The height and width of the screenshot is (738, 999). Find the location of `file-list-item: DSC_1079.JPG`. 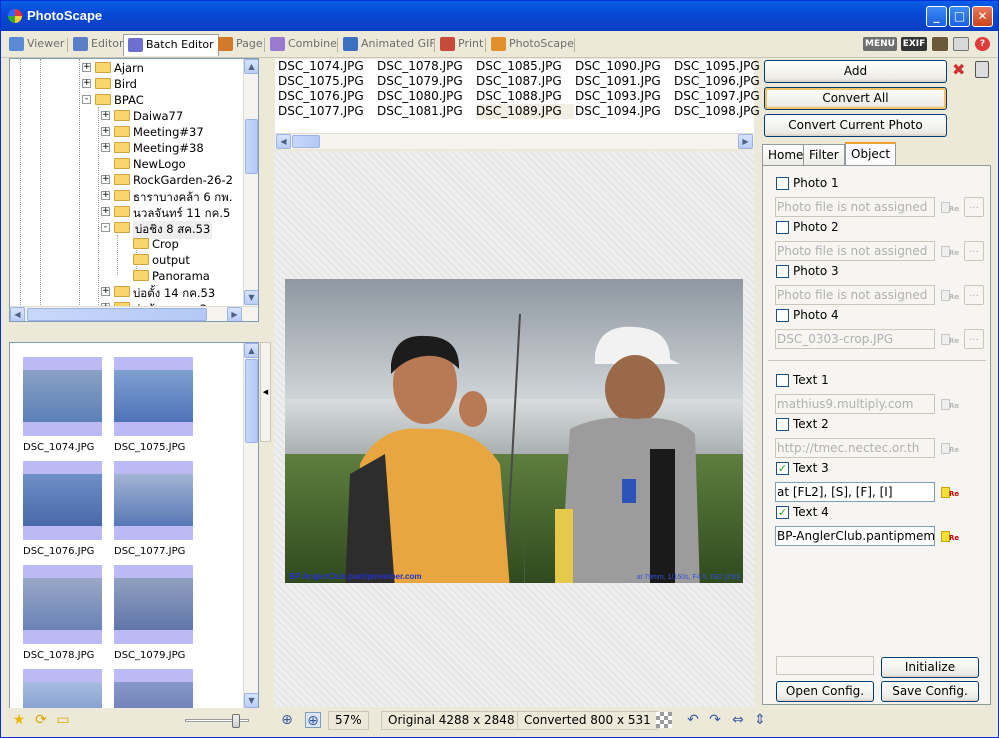

file-list-item: DSC_1079.JPG is located at coordinates (426, 81).